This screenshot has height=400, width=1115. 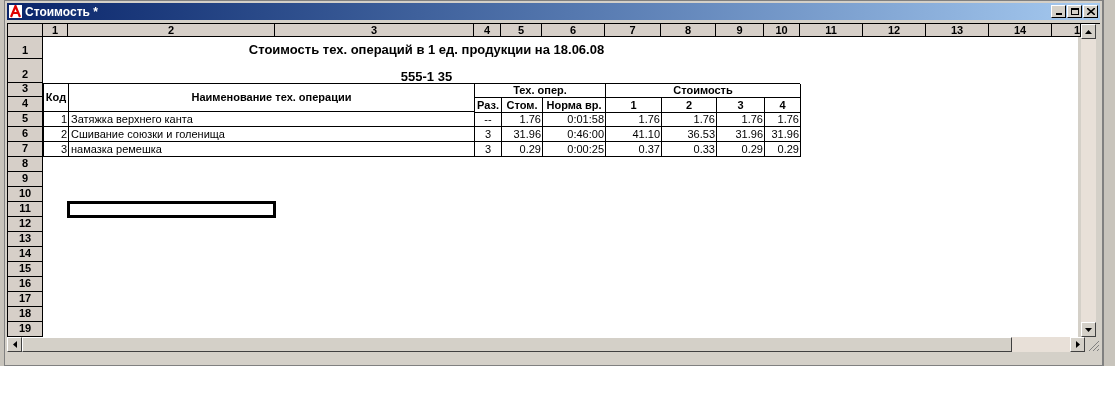 What do you see at coordinates (272, 134) in the screenshot?
I see `table-cell: Сшивание союзки и голенища` at bounding box center [272, 134].